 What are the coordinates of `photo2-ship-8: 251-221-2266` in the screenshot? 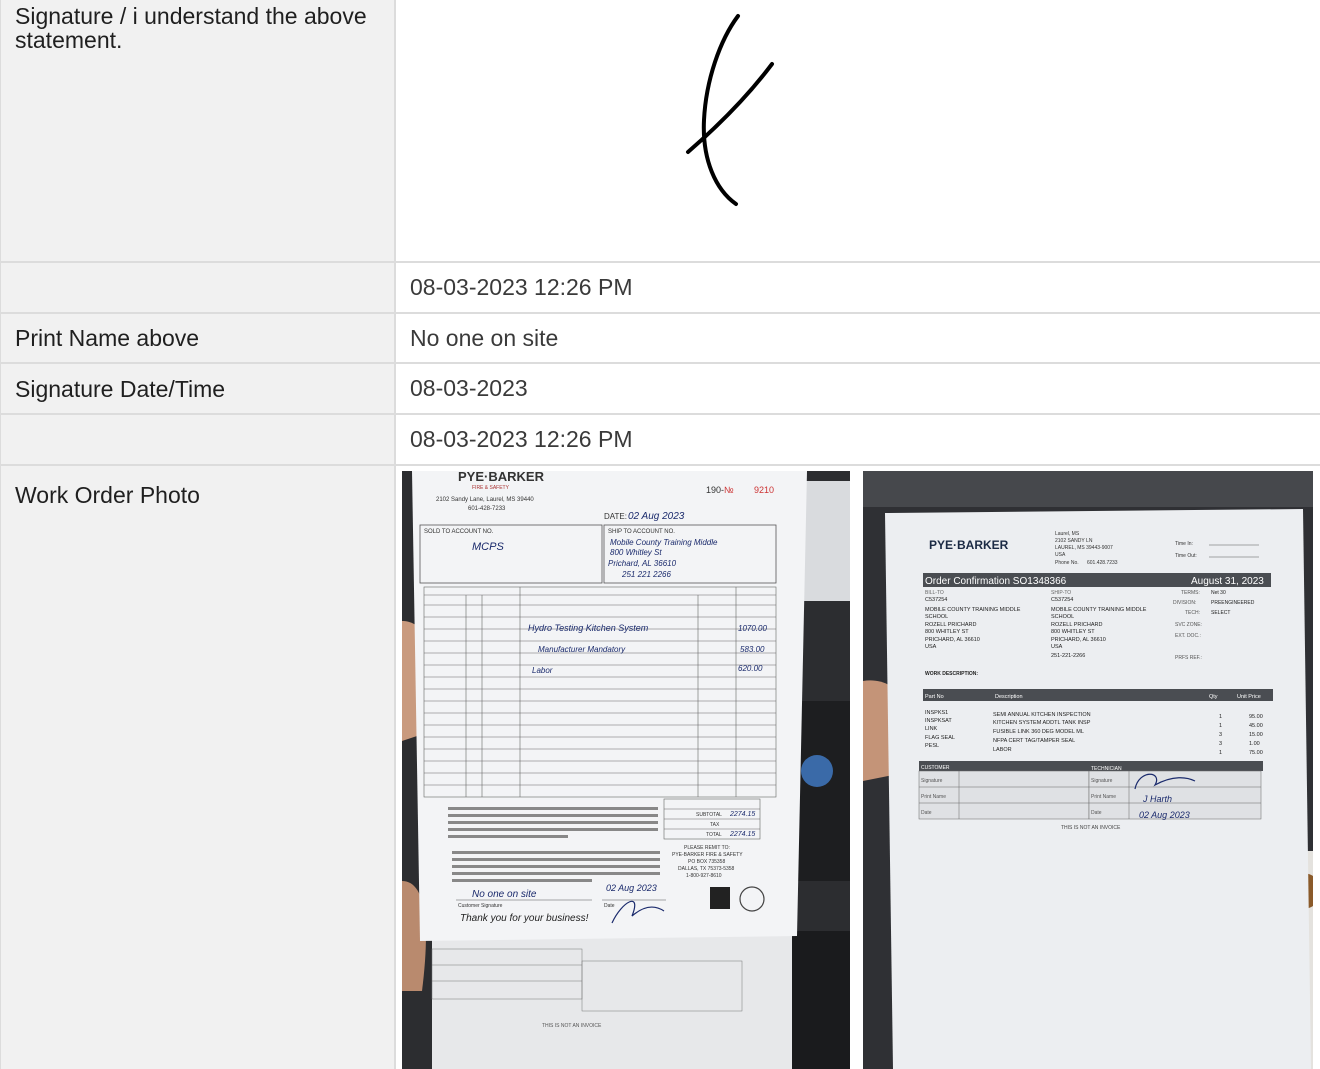 It's located at (1068, 656).